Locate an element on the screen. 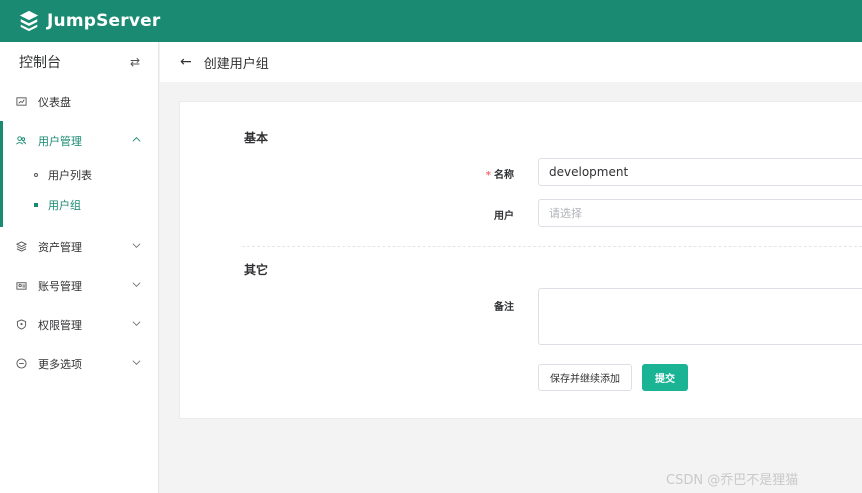 This screenshot has height=493, width=862. top-bar: JumpServer is located at coordinates (431, 21).